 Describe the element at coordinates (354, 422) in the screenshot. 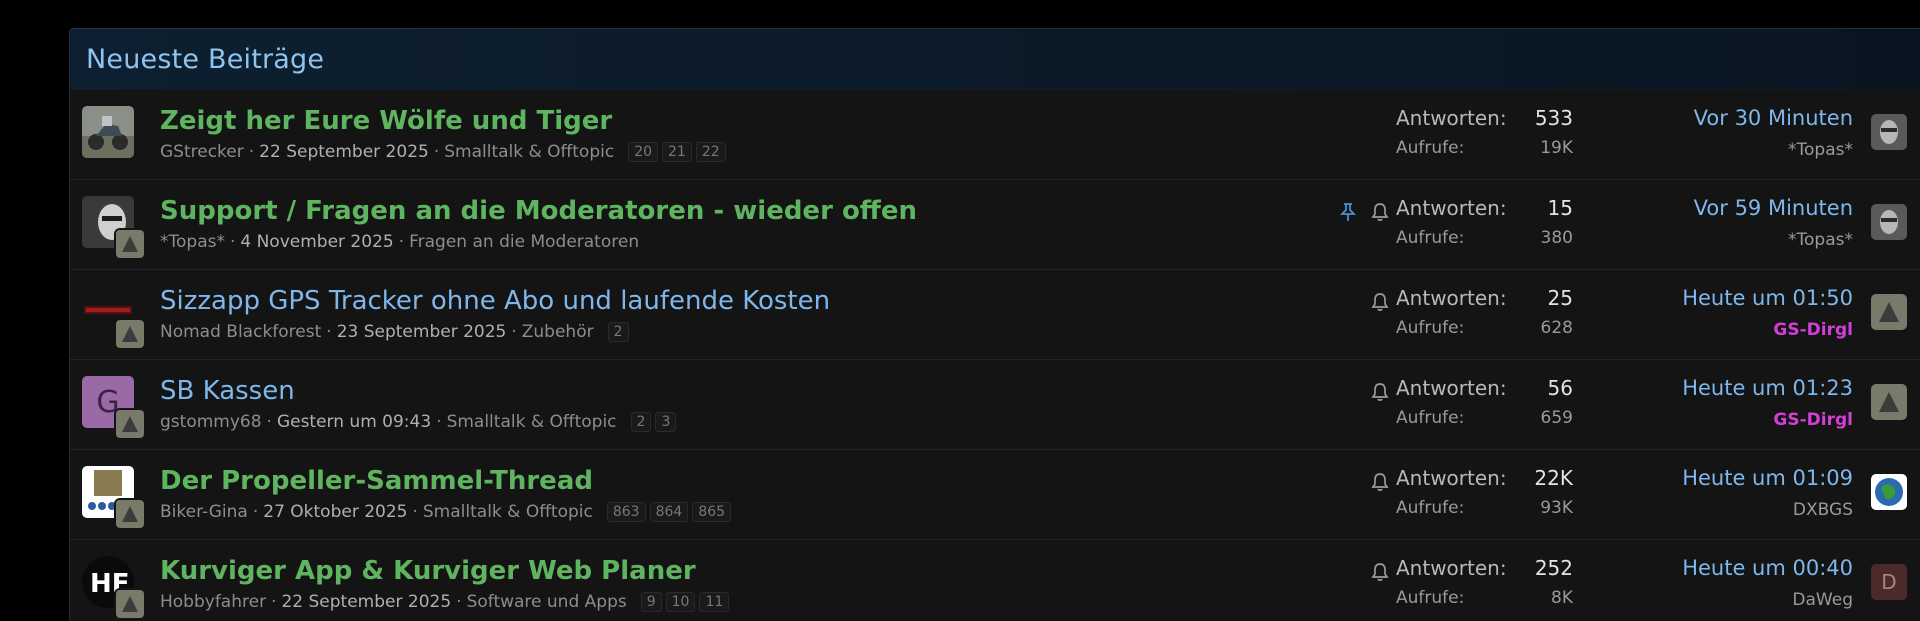

I see `thread-date: Gestern um 09:43` at that location.